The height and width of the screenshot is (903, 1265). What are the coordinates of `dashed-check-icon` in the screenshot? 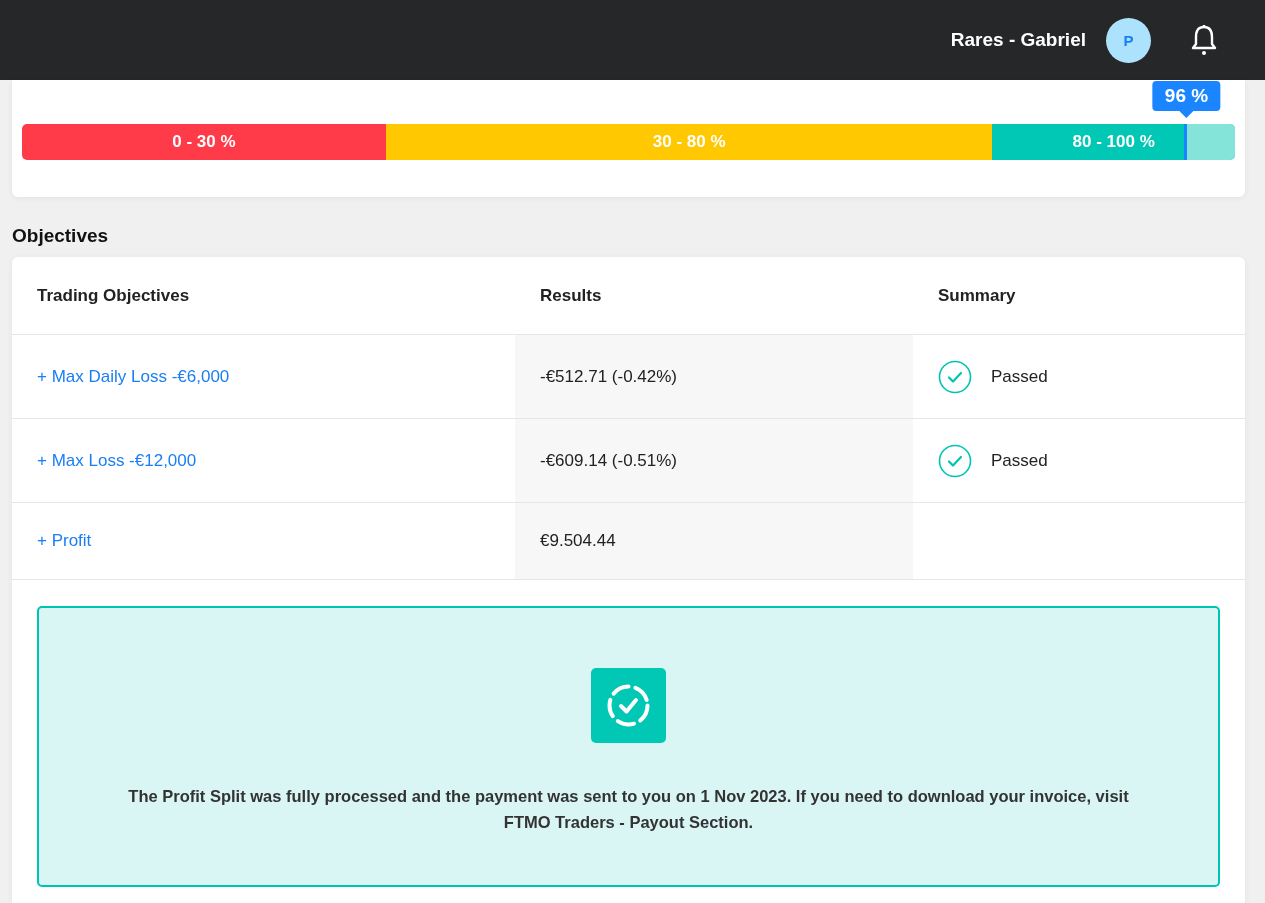 It's located at (628, 705).